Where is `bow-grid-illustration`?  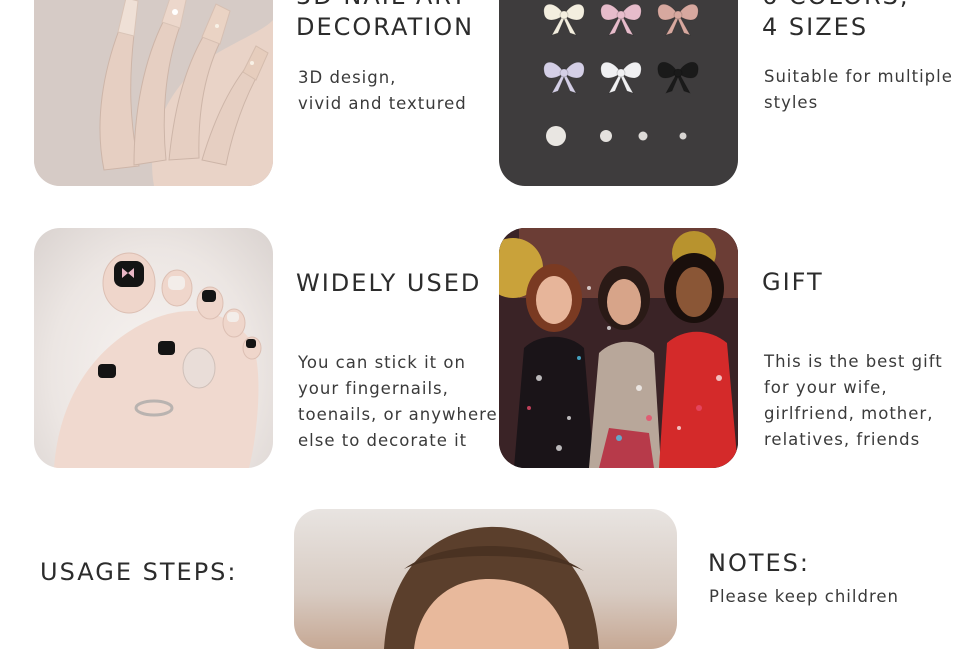
bow-grid-illustration is located at coordinates (621, 74).